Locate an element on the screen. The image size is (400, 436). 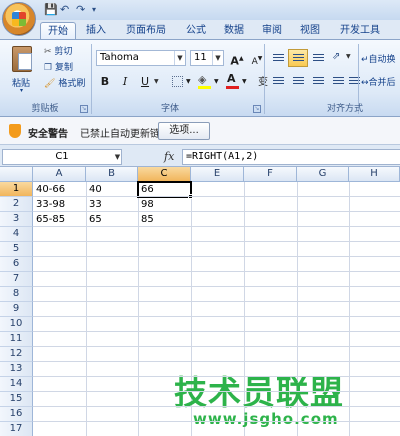
format-painter-button: 🖌 格式刷 is located at coordinates (64, 82).